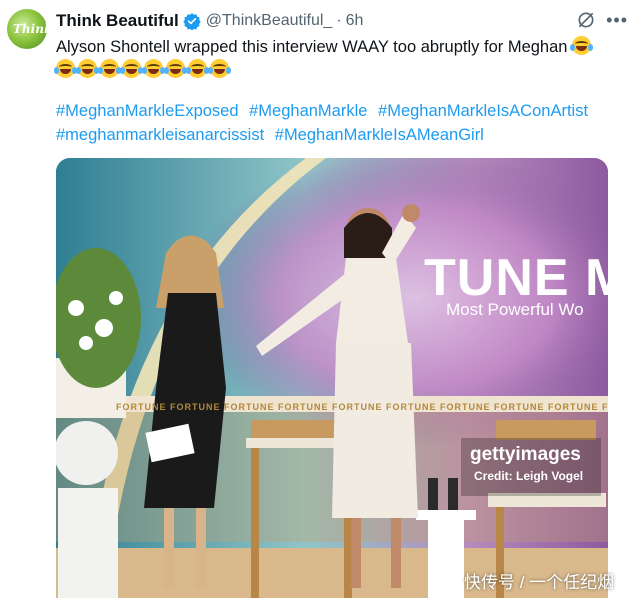 This screenshot has height=598, width=640. Describe the element at coordinates (617, 20) in the screenshot. I see `more-options-icon: •••` at that location.